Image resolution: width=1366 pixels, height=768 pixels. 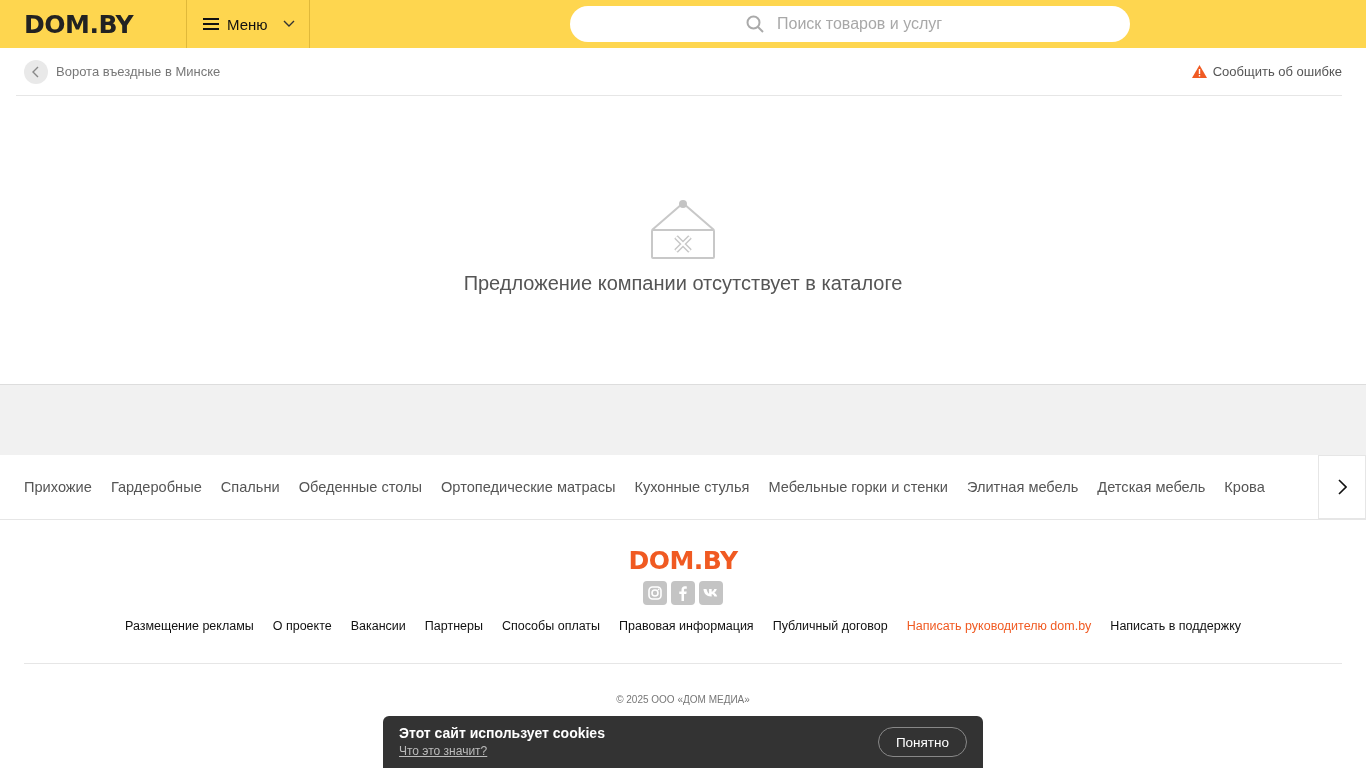 What do you see at coordinates (1199, 71) in the screenshot?
I see `warning-icon` at bounding box center [1199, 71].